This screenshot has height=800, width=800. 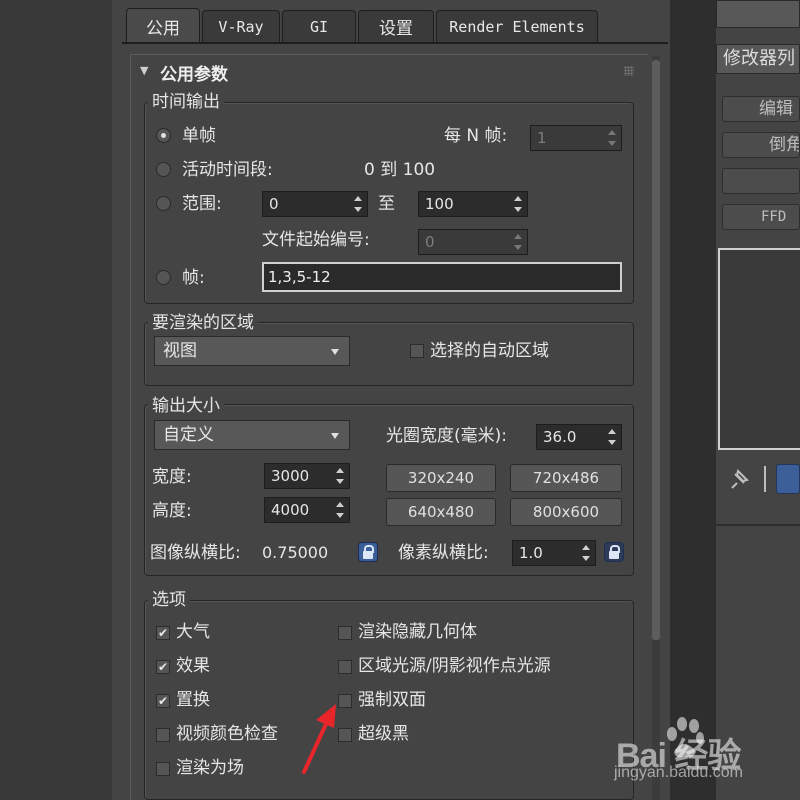 I want to click on render-area-dropdown: 视图, so click(x=252, y=351).